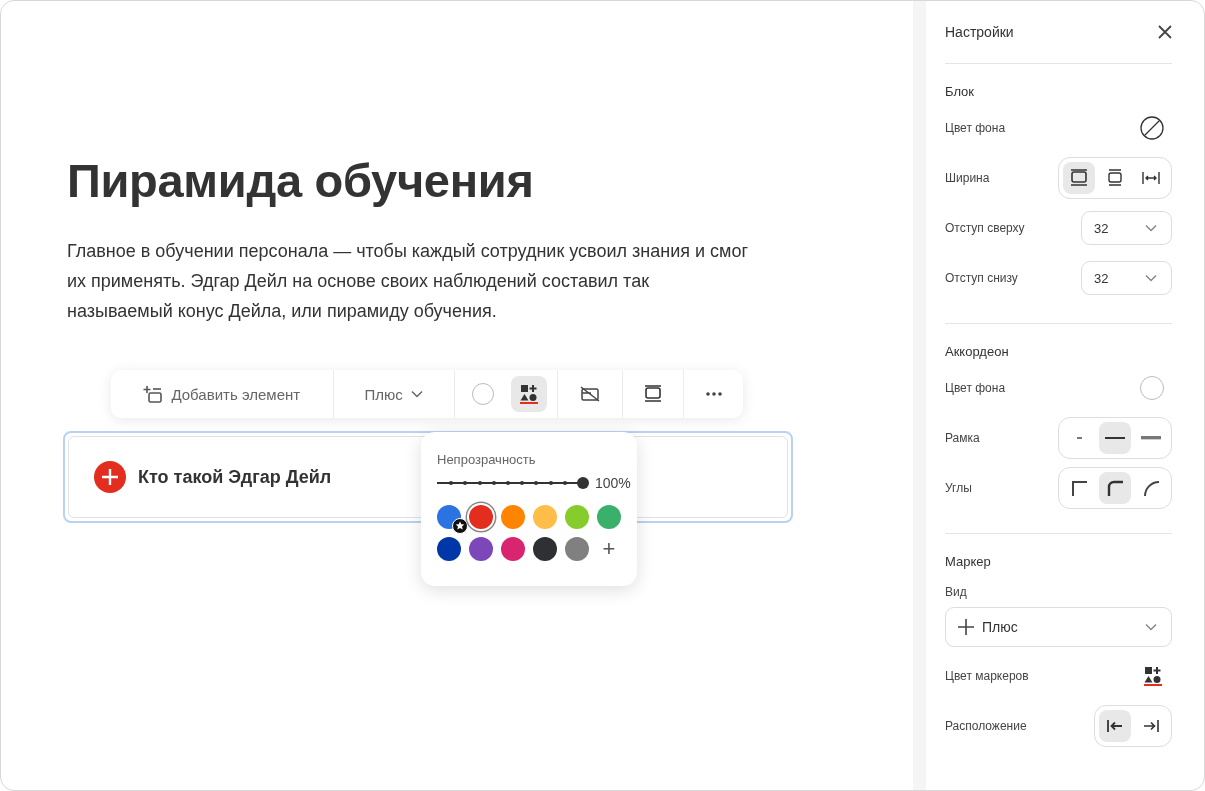  Describe the element at coordinates (589, 394) in the screenshot. I see `crossed-box-icon` at that location.